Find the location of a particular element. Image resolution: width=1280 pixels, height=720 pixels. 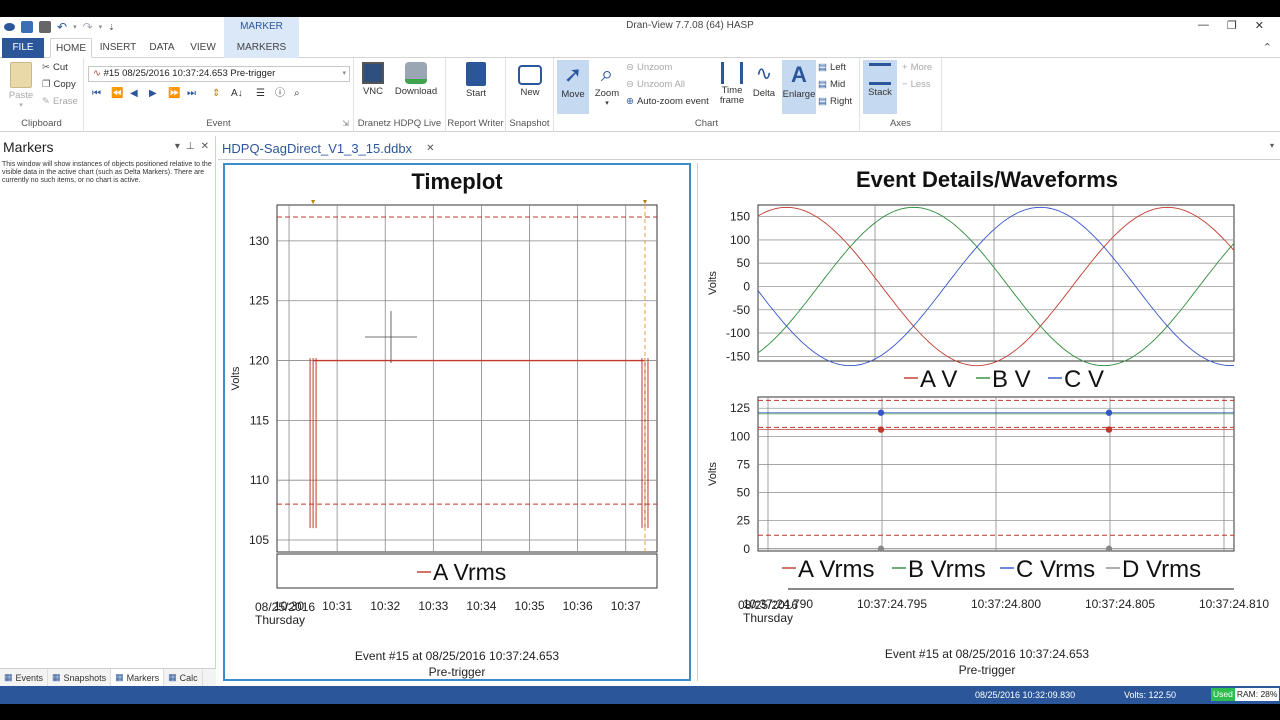

download-button: Download is located at coordinates (416, 79).